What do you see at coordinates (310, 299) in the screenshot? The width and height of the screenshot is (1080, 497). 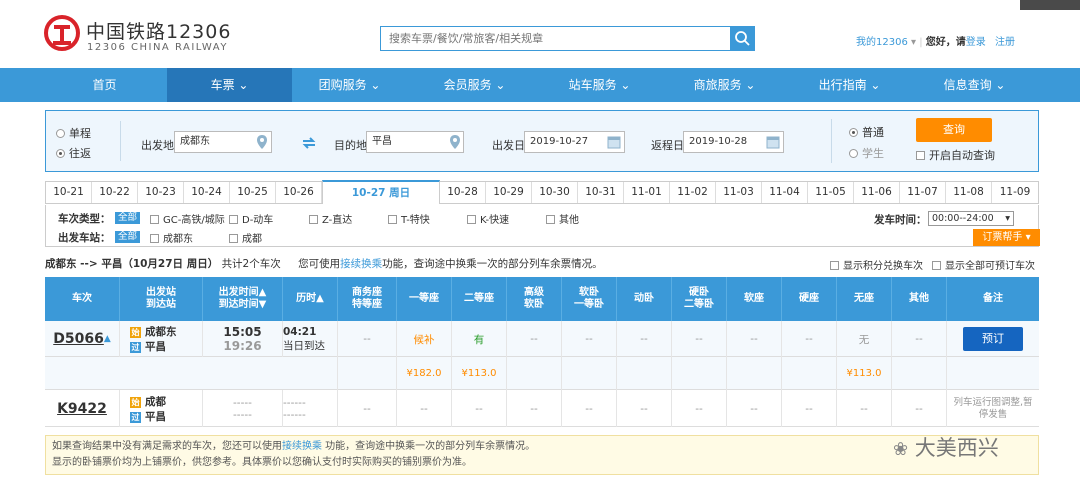 I see `column-header: 历时▲` at bounding box center [310, 299].